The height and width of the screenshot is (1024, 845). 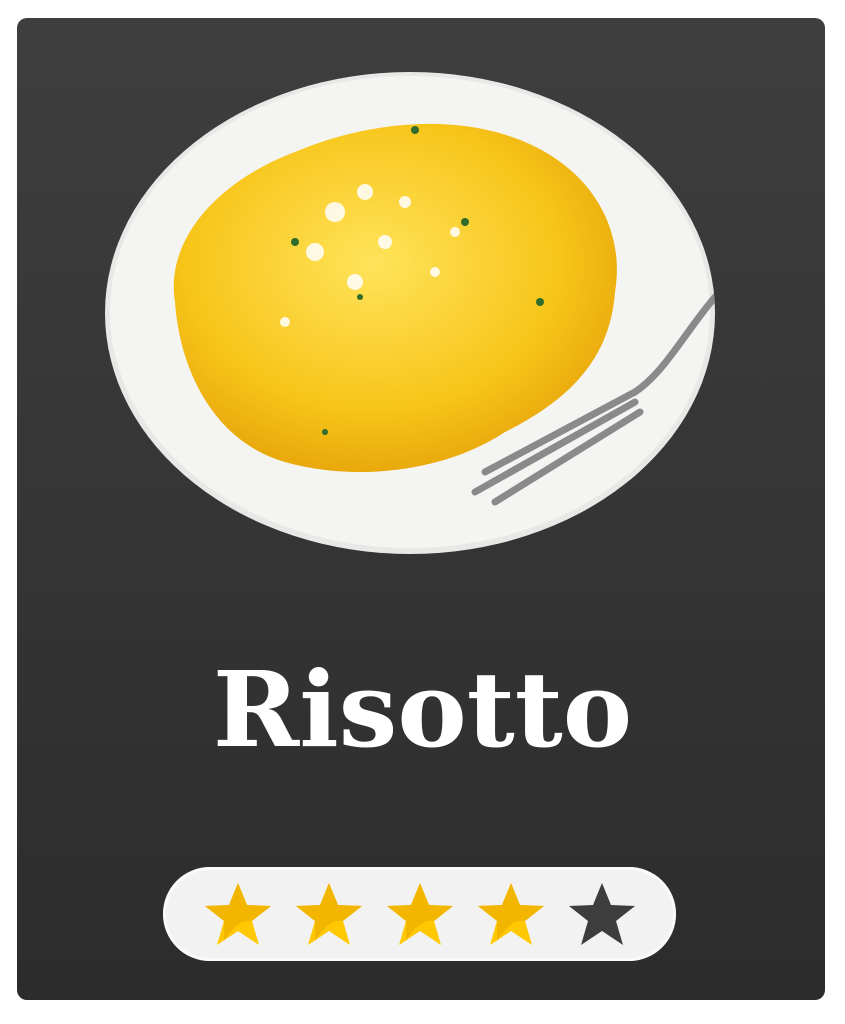 What do you see at coordinates (422, 709) in the screenshot?
I see `dish-title: Risotto` at bounding box center [422, 709].